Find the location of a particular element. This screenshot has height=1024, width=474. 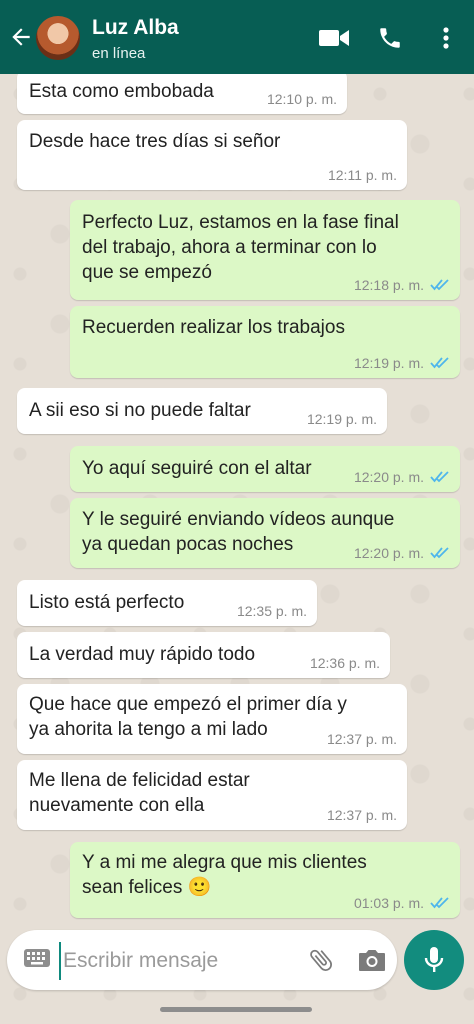

message-meta: 12:10 p. m. is located at coordinates (302, 99).